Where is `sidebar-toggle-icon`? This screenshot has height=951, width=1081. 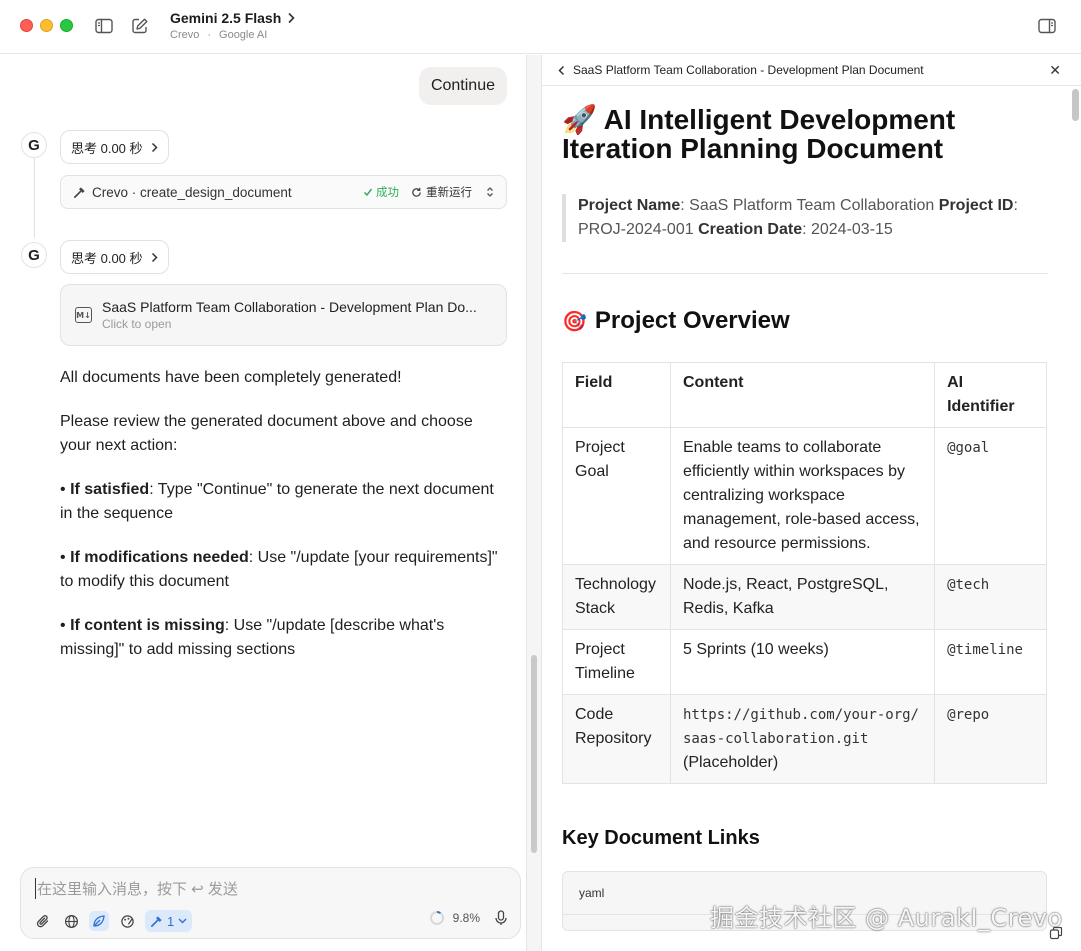
sidebar-toggle-icon is located at coordinates (104, 26).